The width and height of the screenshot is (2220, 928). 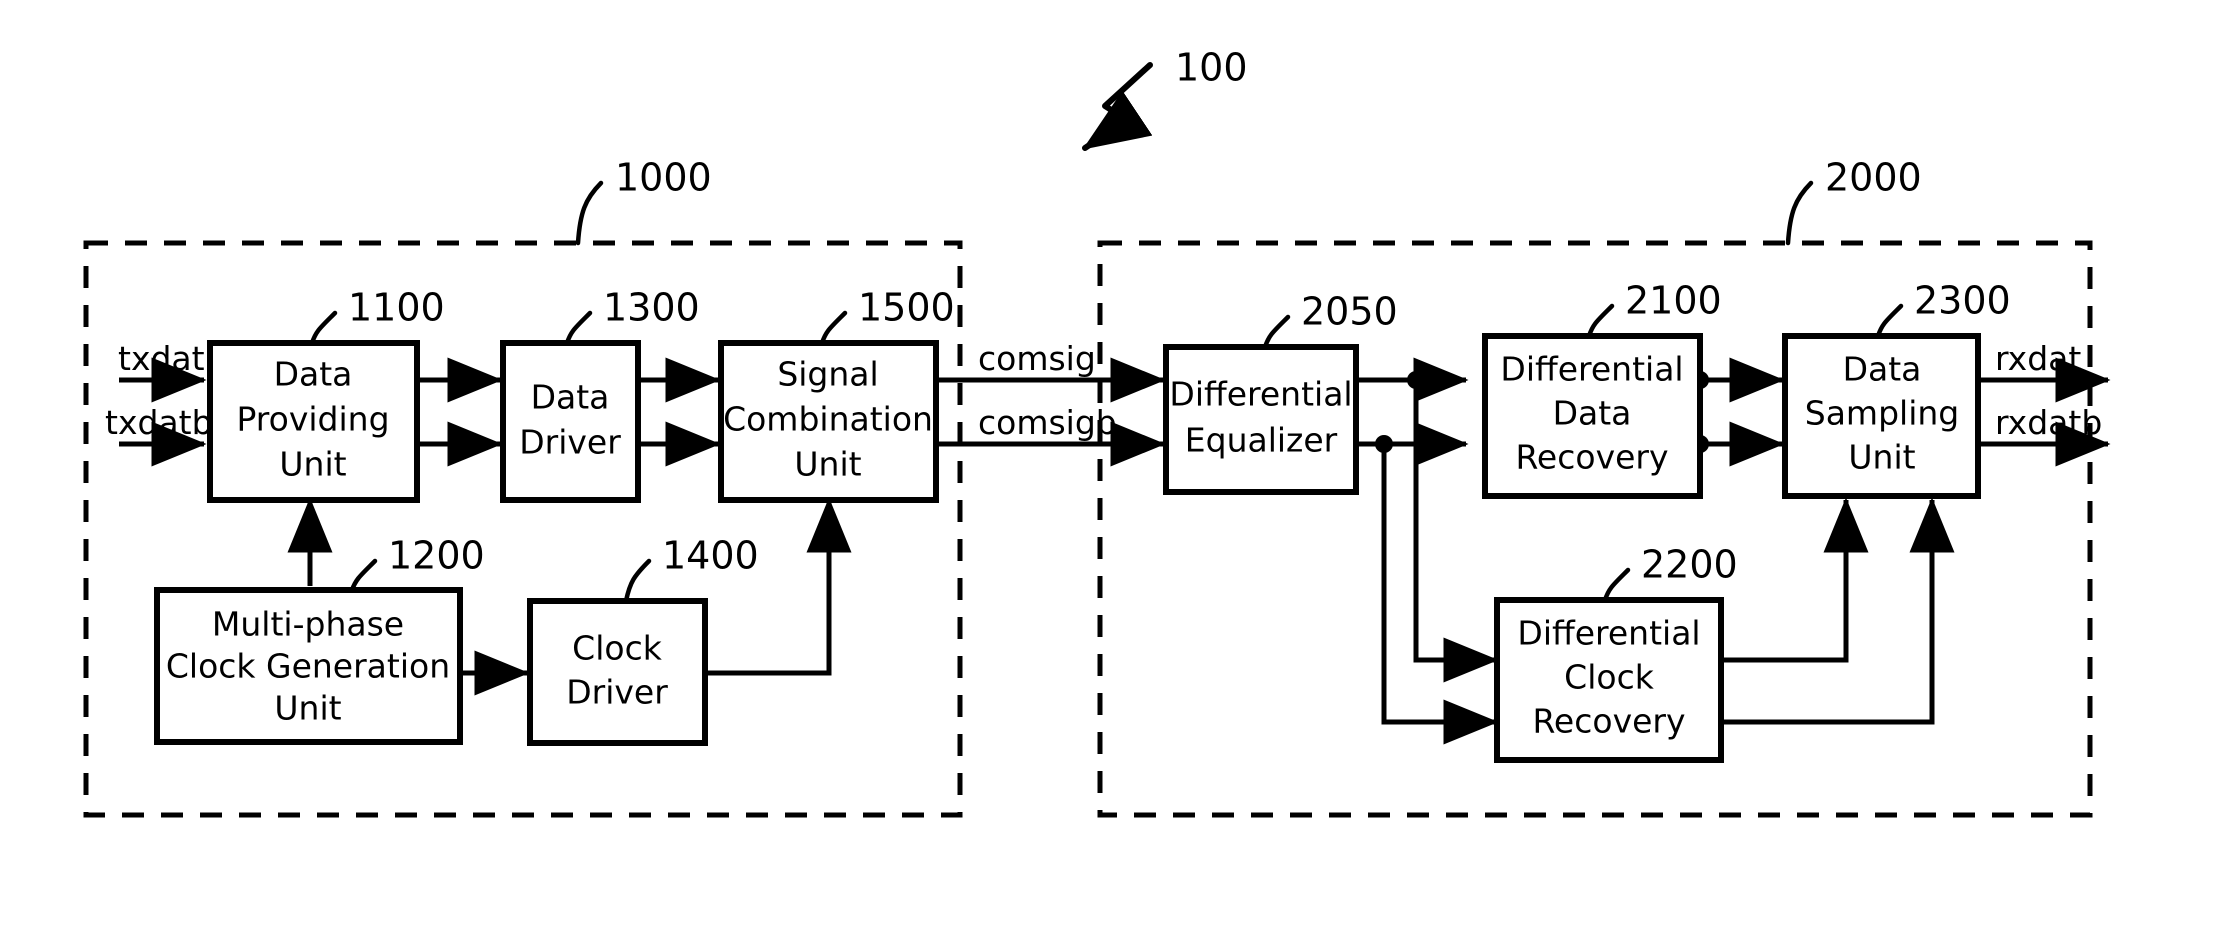 I want to click on block-ref-2300: 2300, so click(x=1962, y=301).